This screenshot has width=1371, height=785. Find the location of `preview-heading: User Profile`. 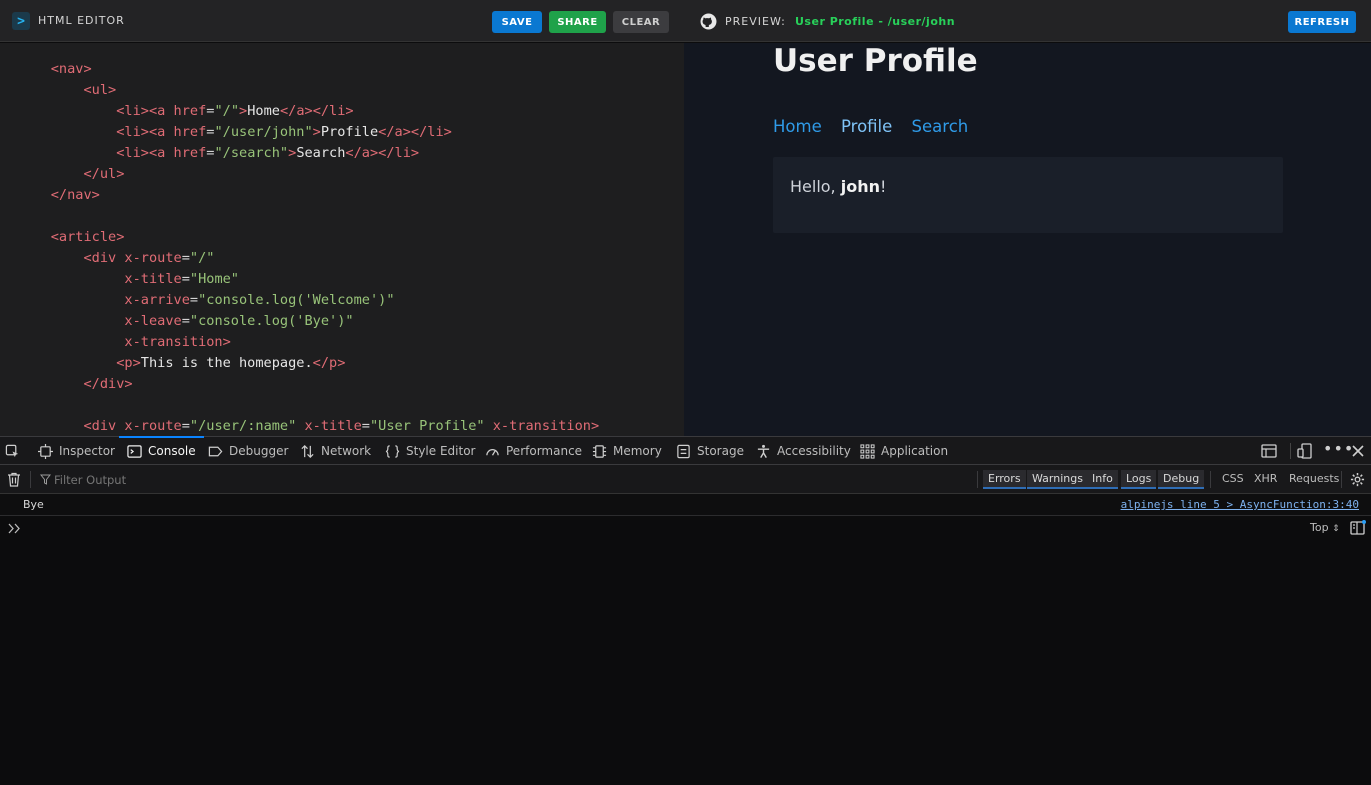

preview-heading: User Profile is located at coordinates (875, 61).